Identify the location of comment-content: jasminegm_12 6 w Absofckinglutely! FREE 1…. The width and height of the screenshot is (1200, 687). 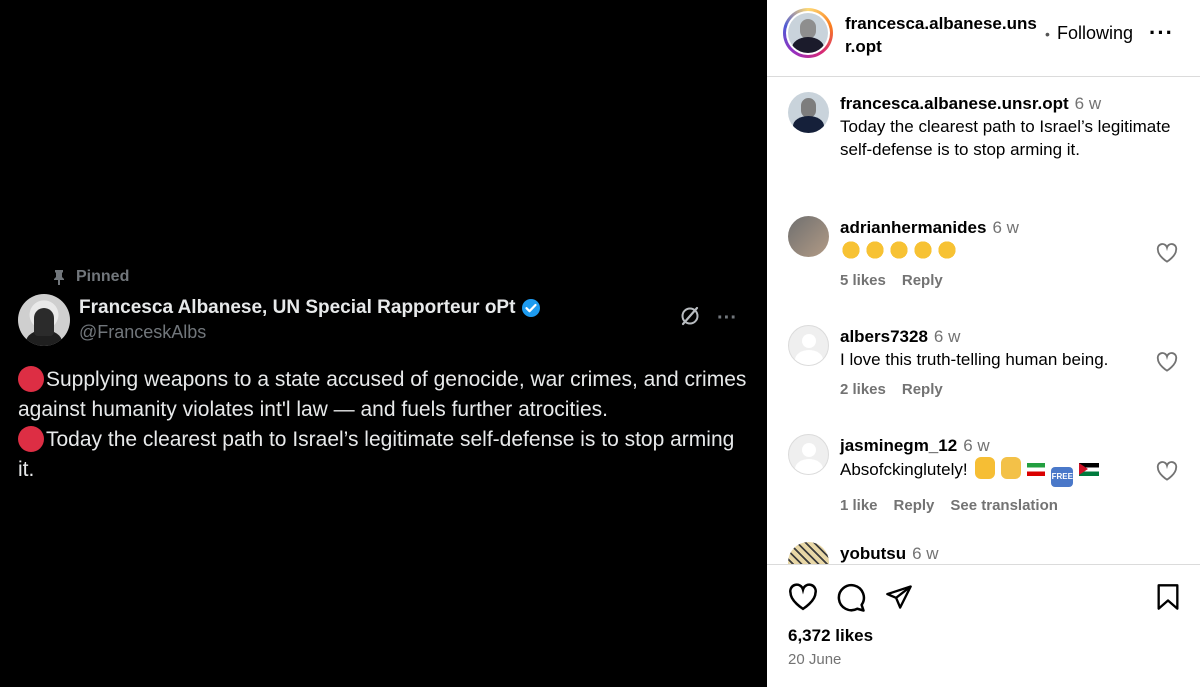
(1010, 475).